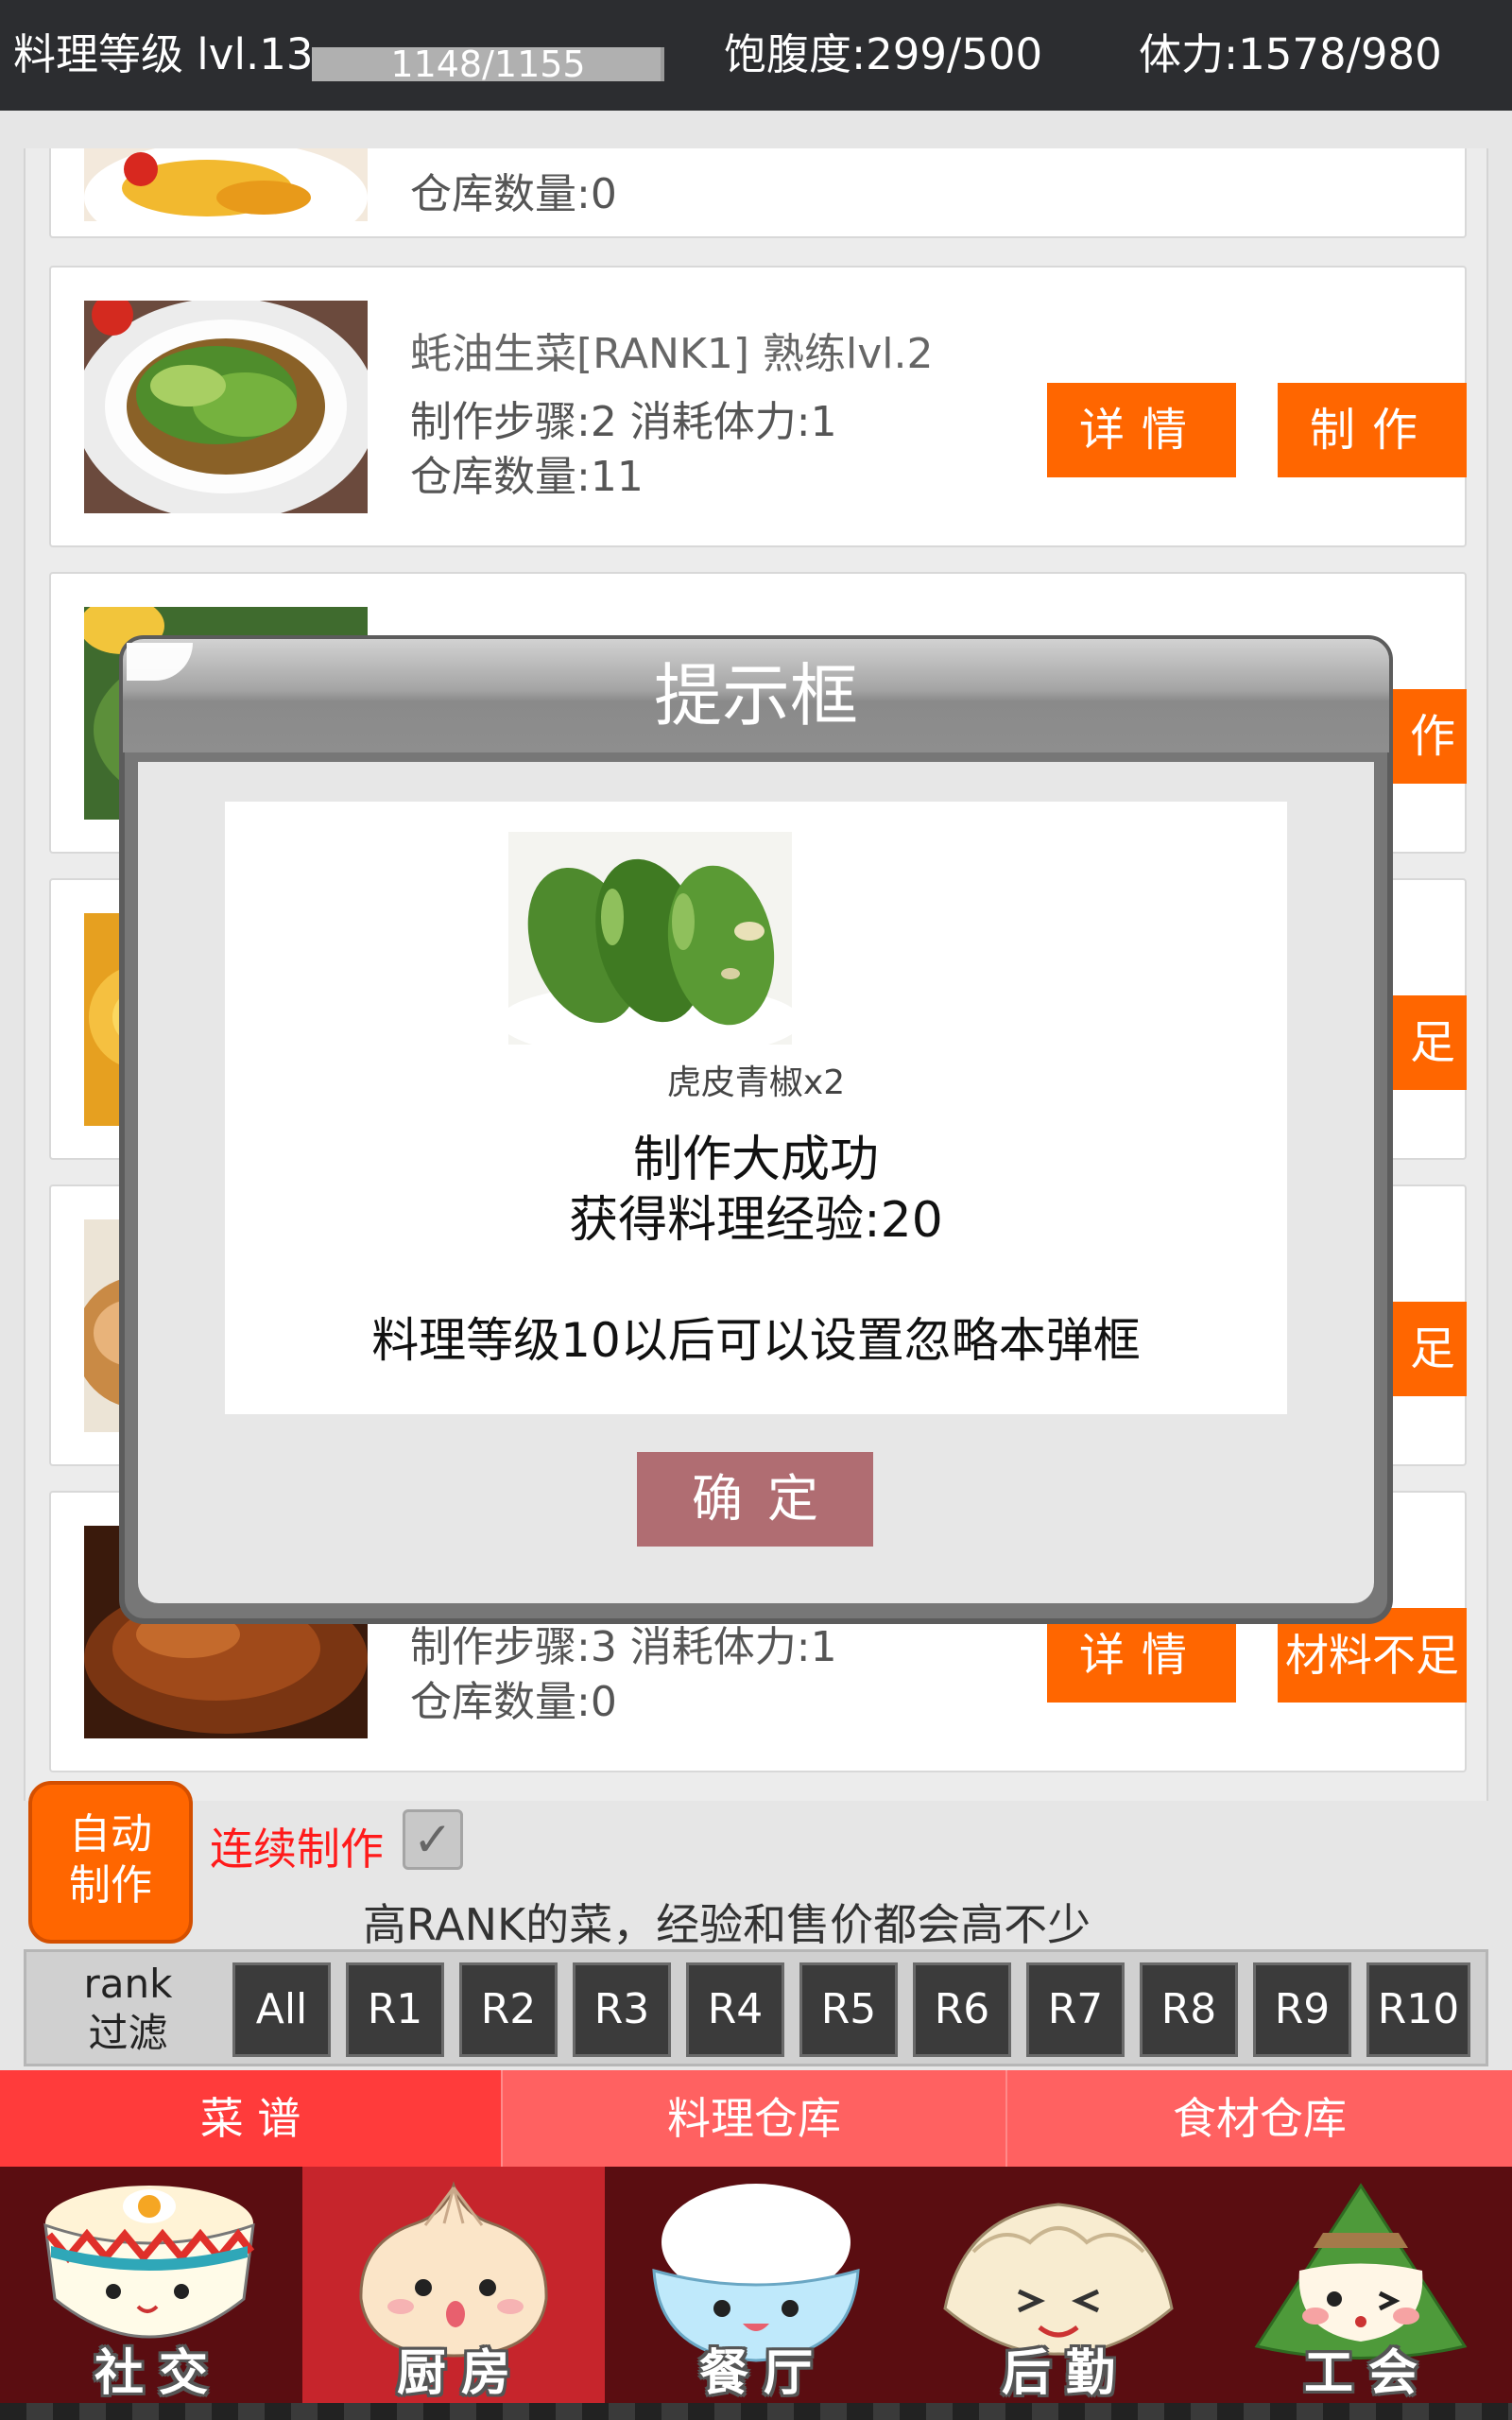  I want to click on tab-ingredient-storage: 食材仓库, so click(1259, 2118).